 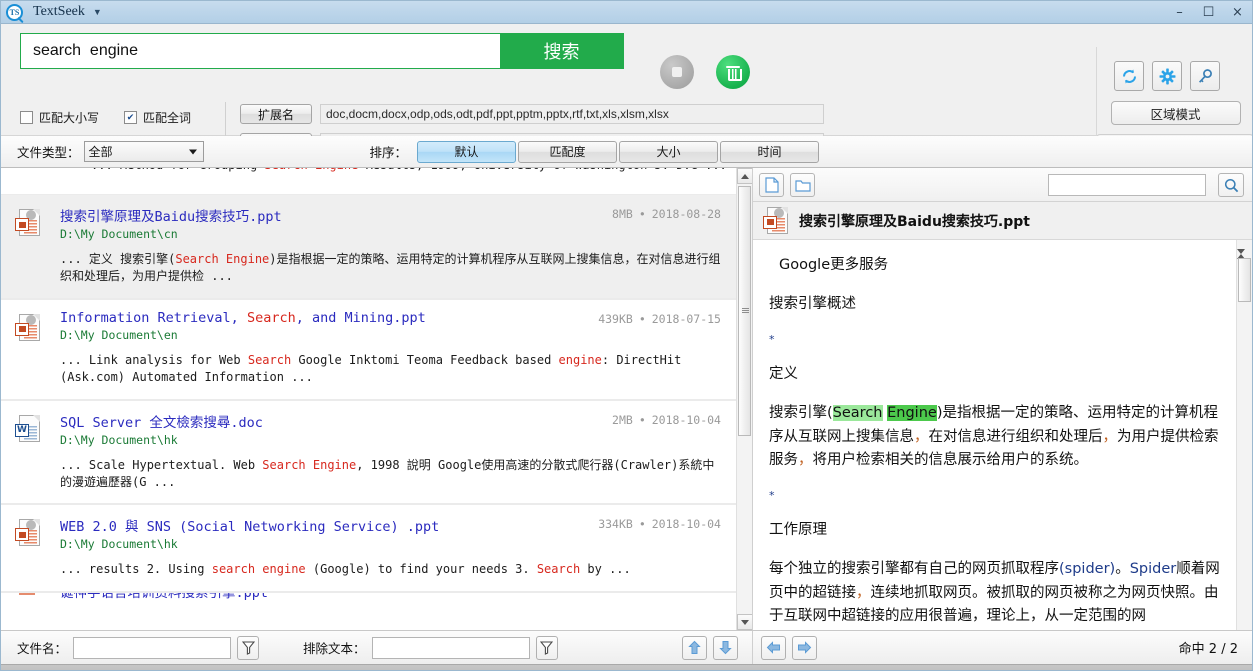 What do you see at coordinates (388, 152) in the screenshot?
I see `sort-label: 排序：` at bounding box center [388, 152].